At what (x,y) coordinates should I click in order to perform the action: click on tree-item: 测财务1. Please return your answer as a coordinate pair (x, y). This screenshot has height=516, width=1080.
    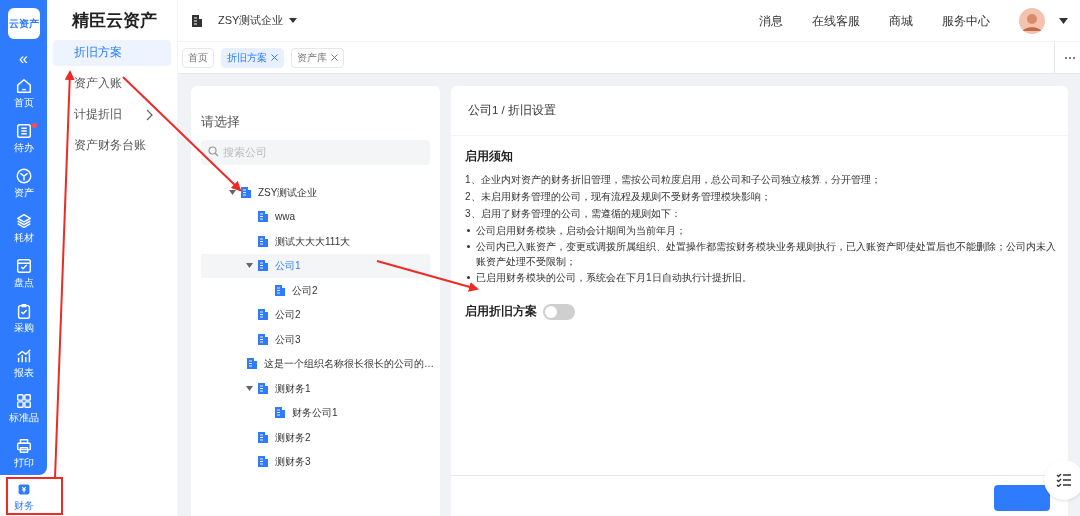
    Looking at the image, I should click on (315, 388).